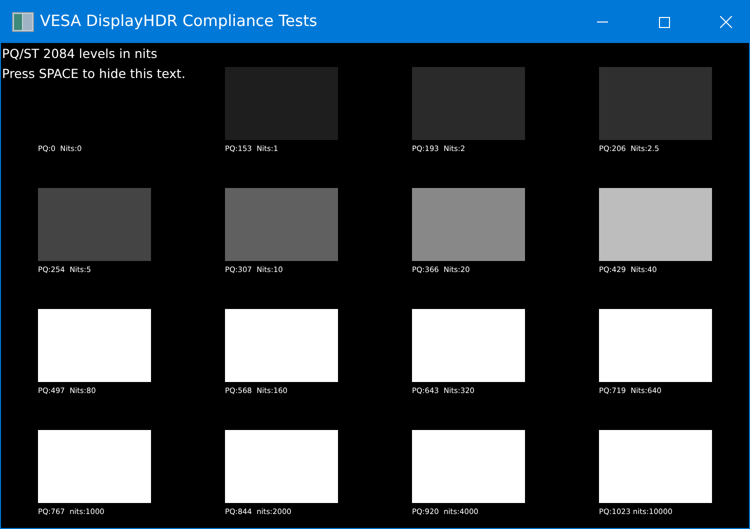  What do you see at coordinates (94, 74) in the screenshot?
I see `instruction-text: Press SPACE to hide this text.` at bounding box center [94, 74].